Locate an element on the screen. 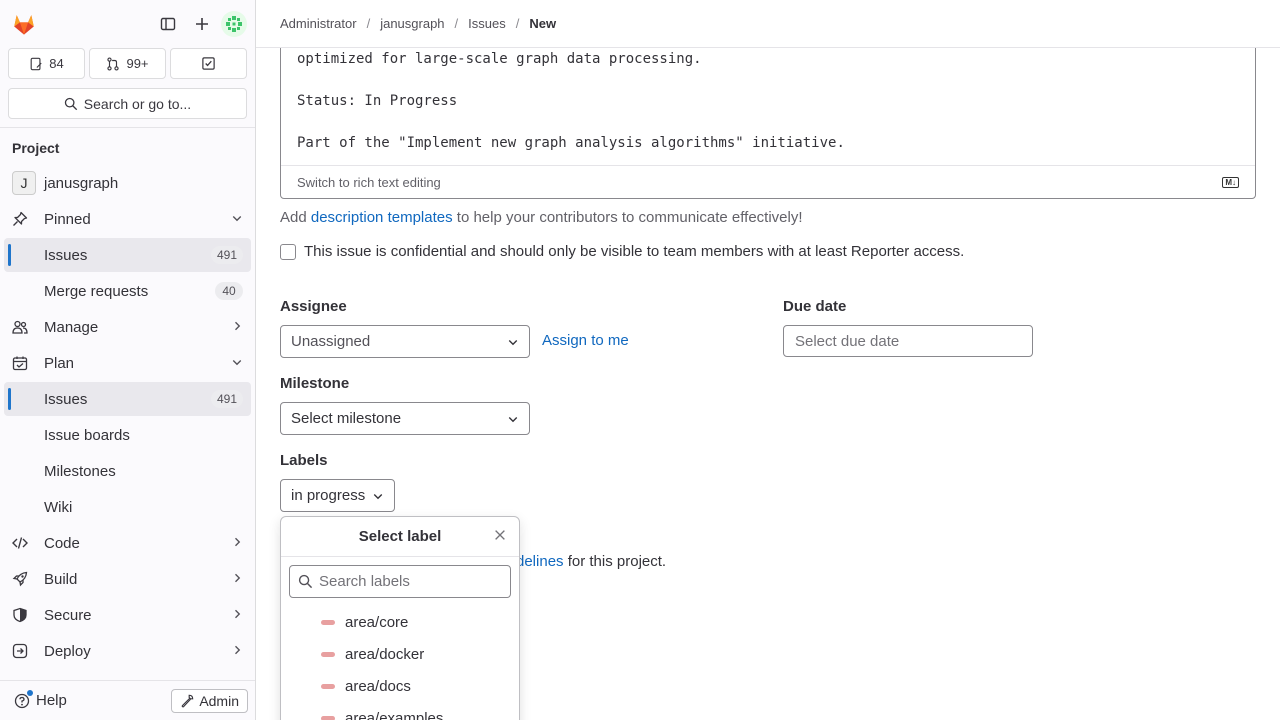  sidebar-item-issue-boards: Issue boards is located at coordinates (127, 435).